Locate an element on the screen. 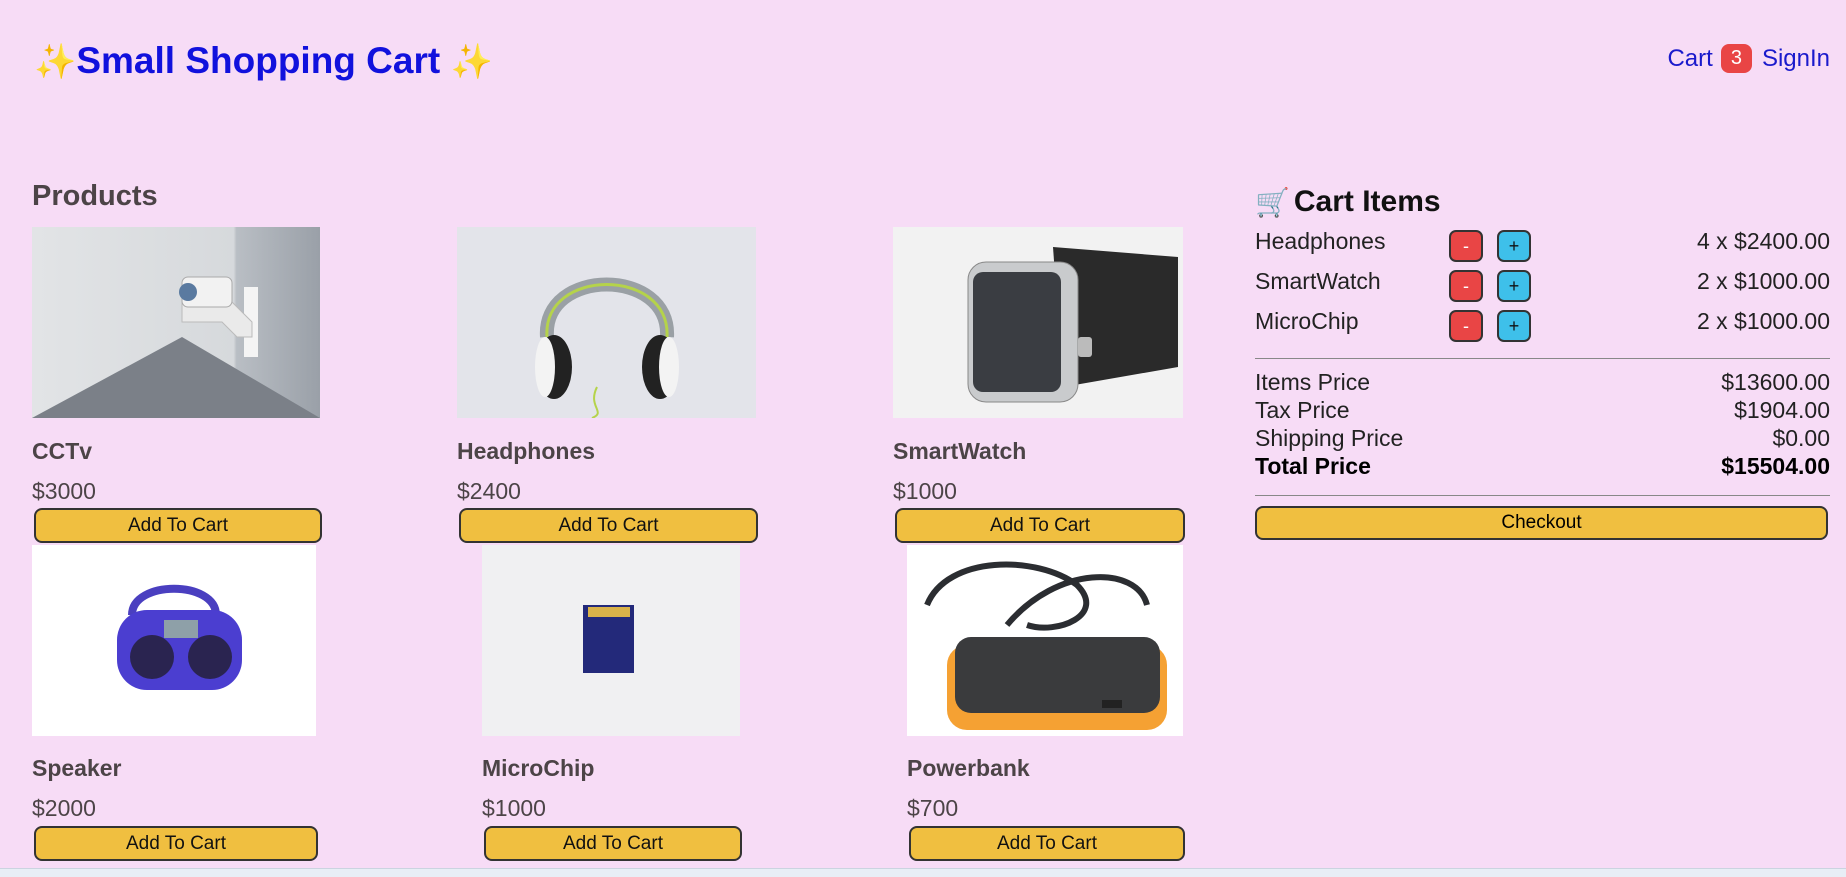 This screenshot has height=877, width=1846. cart-item-row: SmartWatch - + 2 x $1000.00 is located at coordinates (1542, 284).